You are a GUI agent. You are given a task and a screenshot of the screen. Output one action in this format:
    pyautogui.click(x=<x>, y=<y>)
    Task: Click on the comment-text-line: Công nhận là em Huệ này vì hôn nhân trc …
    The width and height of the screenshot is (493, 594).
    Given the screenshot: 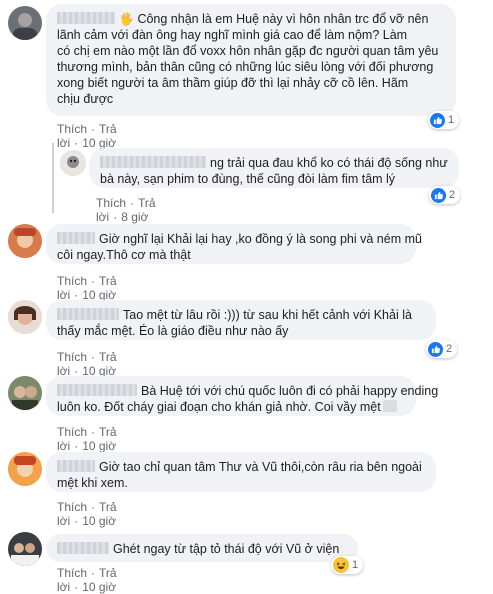 What is the action you would take?
    pyautogui.click(x=283, y=19)
    